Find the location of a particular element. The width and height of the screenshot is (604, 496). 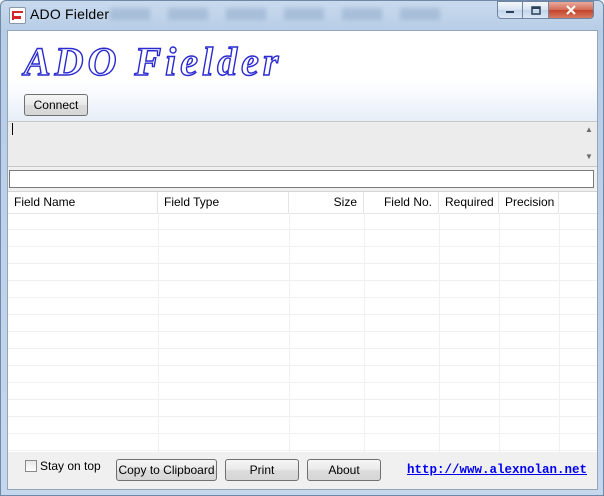

about-button: About is located at coordinates (344, 470).